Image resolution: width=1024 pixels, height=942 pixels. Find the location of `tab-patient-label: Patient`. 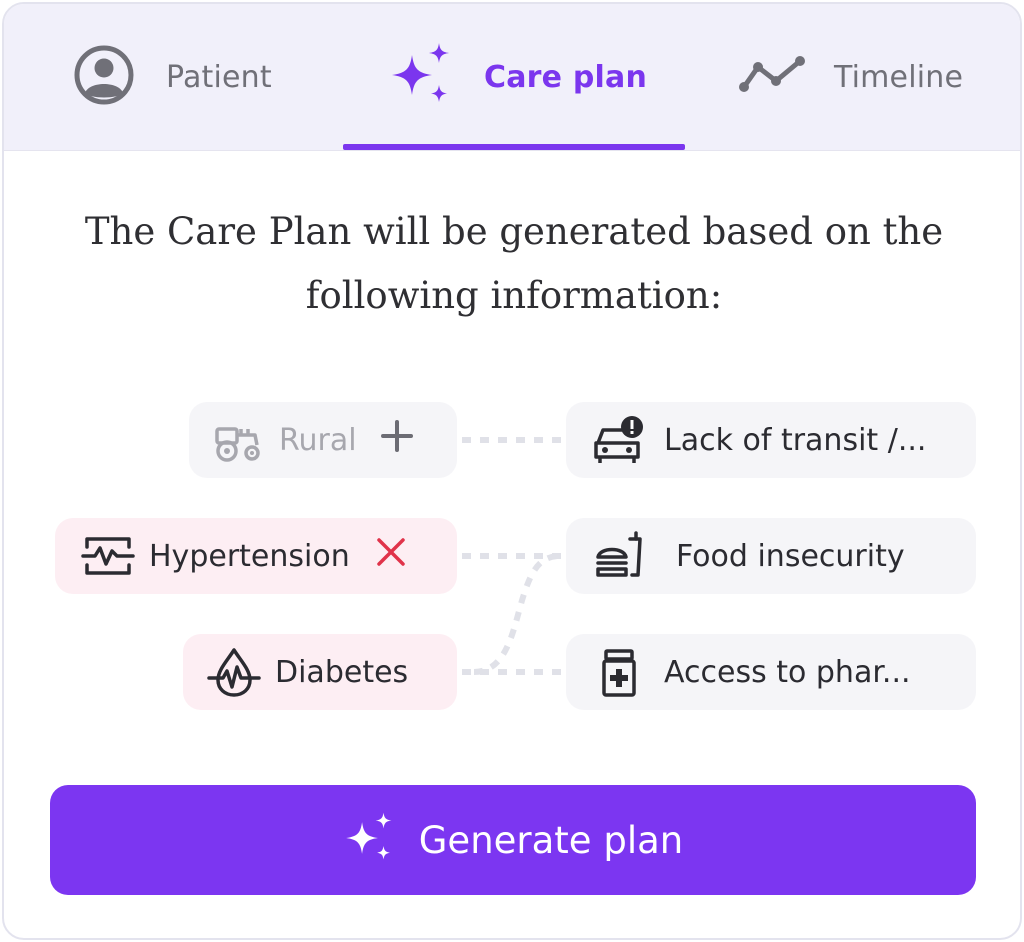

tab-patient-label: Patient is located at coordinates (219, 77).